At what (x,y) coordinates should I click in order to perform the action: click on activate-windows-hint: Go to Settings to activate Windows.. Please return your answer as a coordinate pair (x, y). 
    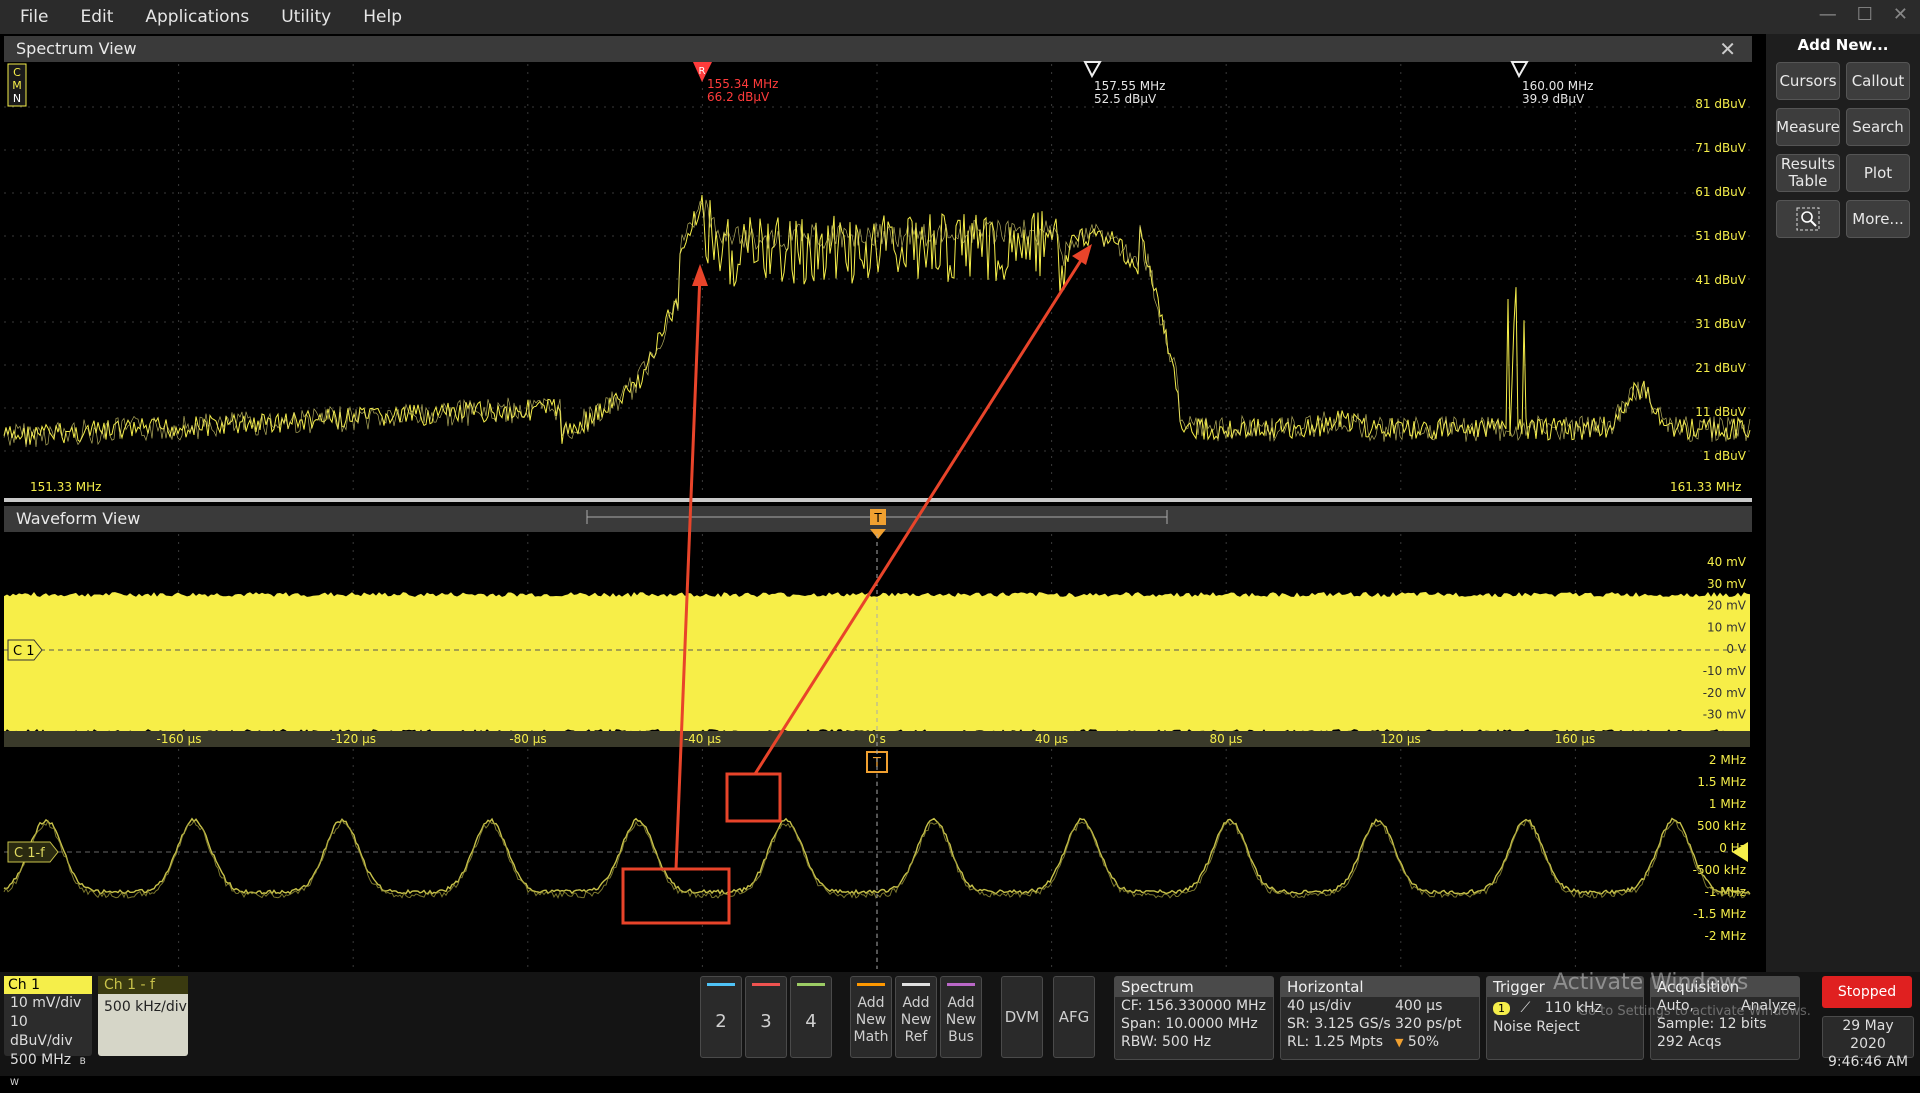
    Looking at the image, I should click on (1694, 1011).